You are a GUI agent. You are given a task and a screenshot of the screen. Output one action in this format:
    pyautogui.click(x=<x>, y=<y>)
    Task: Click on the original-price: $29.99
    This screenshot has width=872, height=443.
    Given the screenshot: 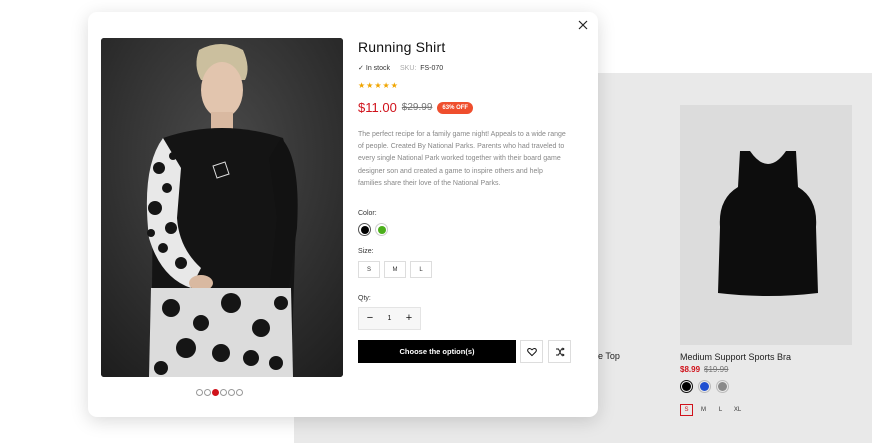 What is the action you would take?
    pyautogui.click(x=417, y=107)
    